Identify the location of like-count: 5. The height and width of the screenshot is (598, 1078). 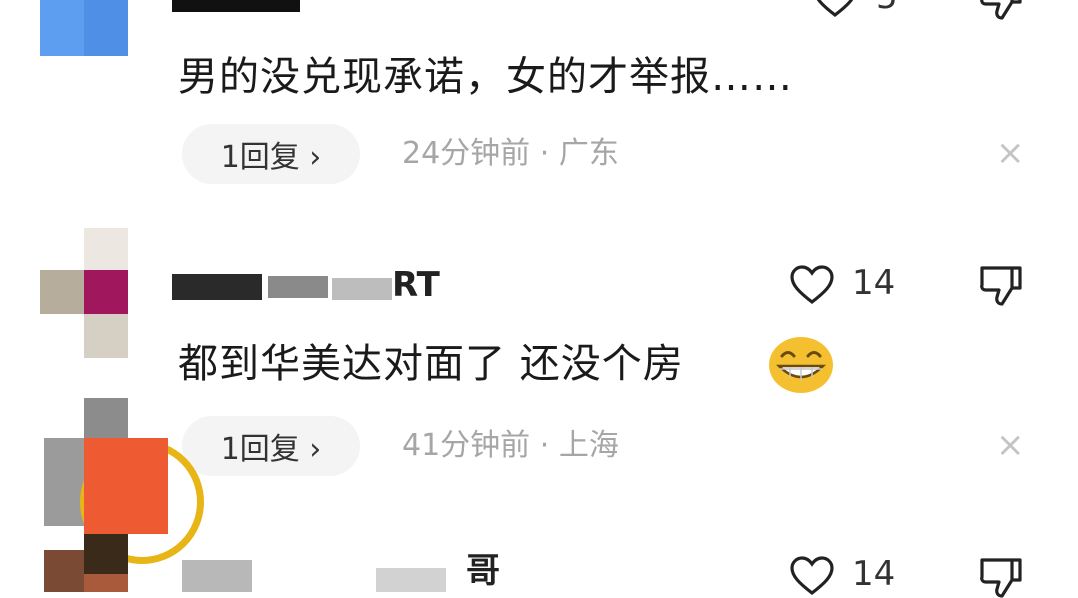
(887, 7).